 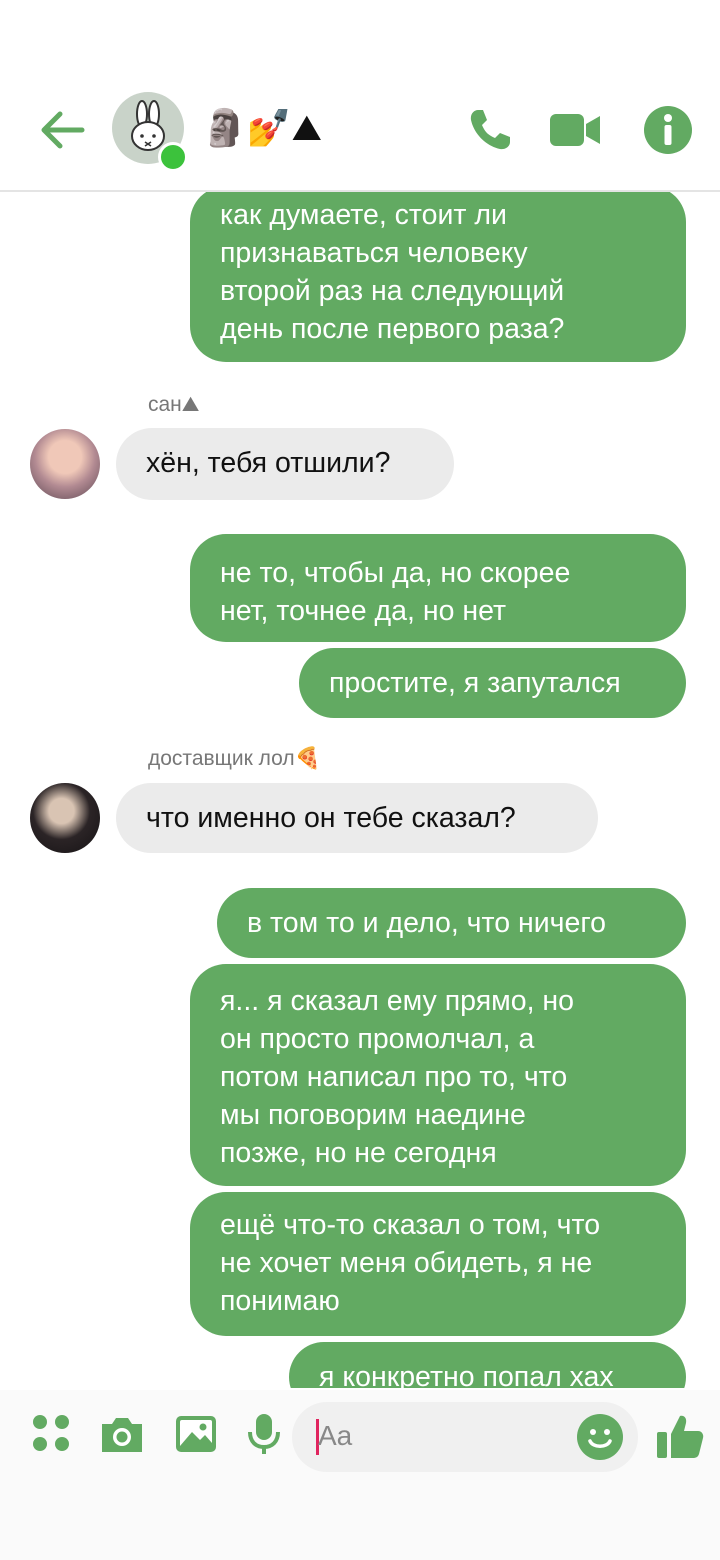 I want to click on message-line: хён, тебя отшили?, so click(x=268, y=463).